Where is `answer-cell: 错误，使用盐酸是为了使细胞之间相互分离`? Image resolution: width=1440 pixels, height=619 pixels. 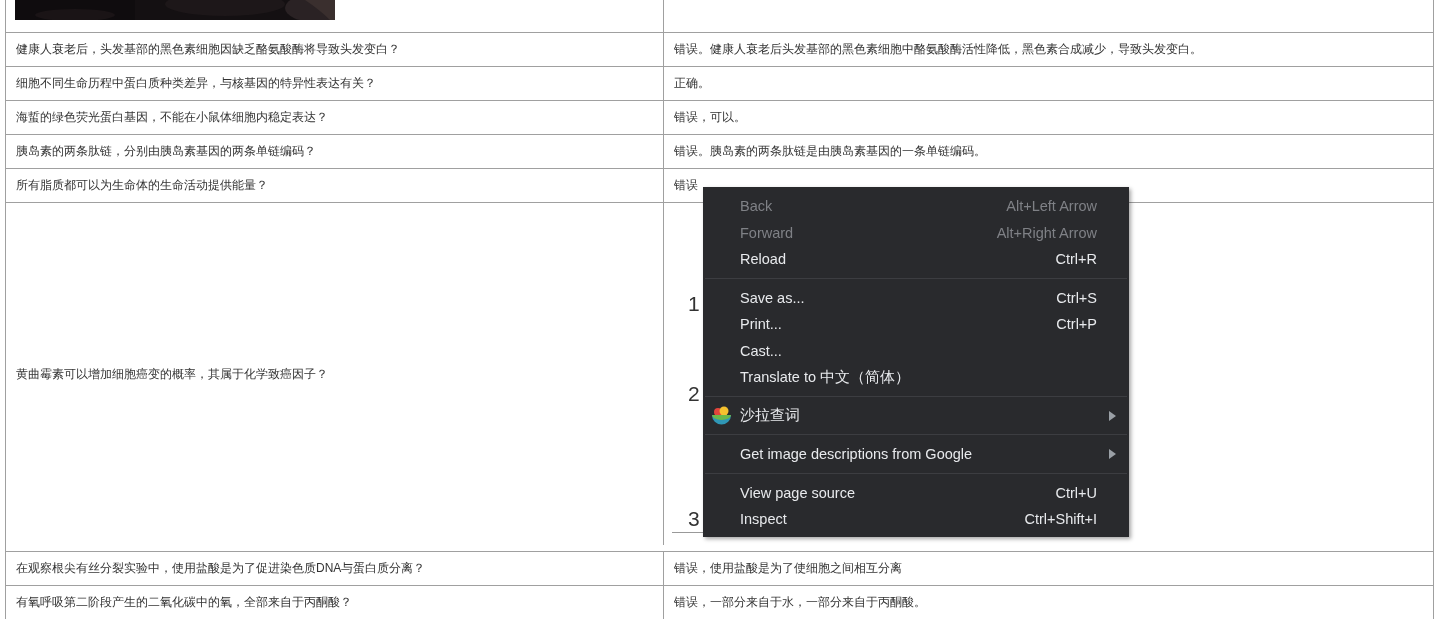 answer-cell: 错误，使用盐酸是为了使细胞之间相互分离 is located at coordinates (788, 568).